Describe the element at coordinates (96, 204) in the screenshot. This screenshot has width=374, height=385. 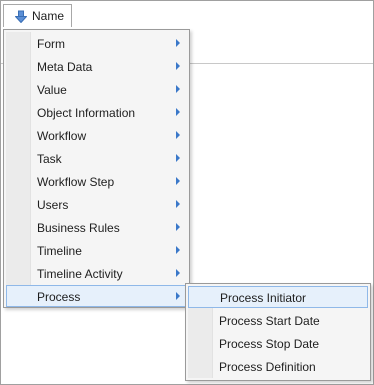
I see `menu-item-users: Users` at that location.